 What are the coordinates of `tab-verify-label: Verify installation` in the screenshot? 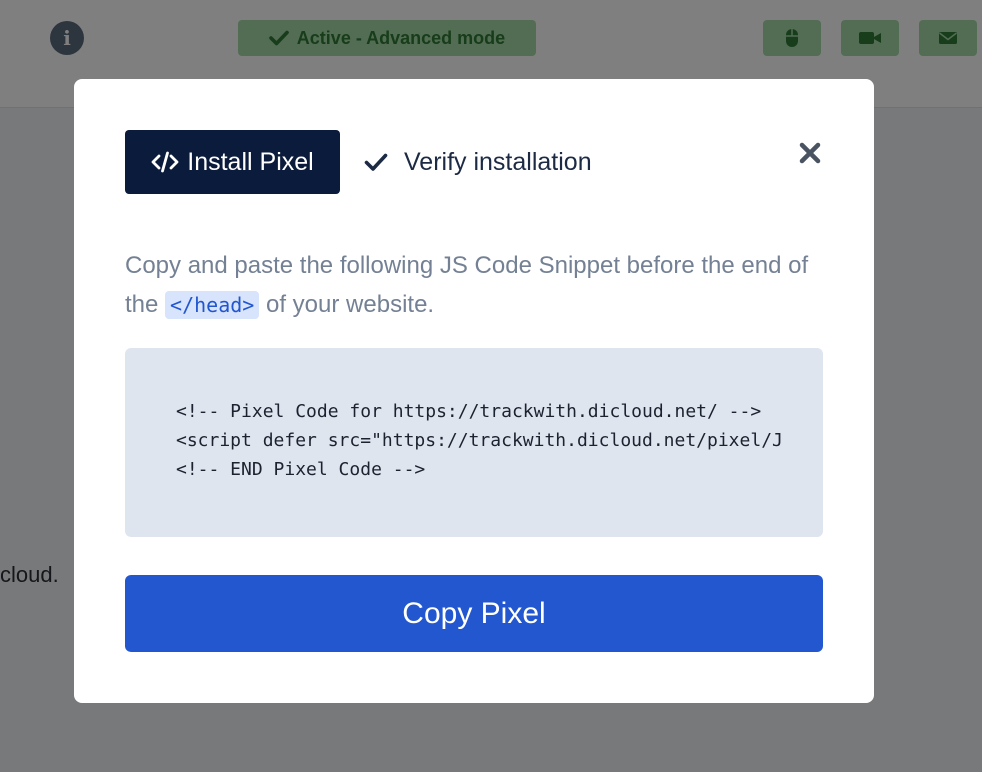 It's located at (498, 161).